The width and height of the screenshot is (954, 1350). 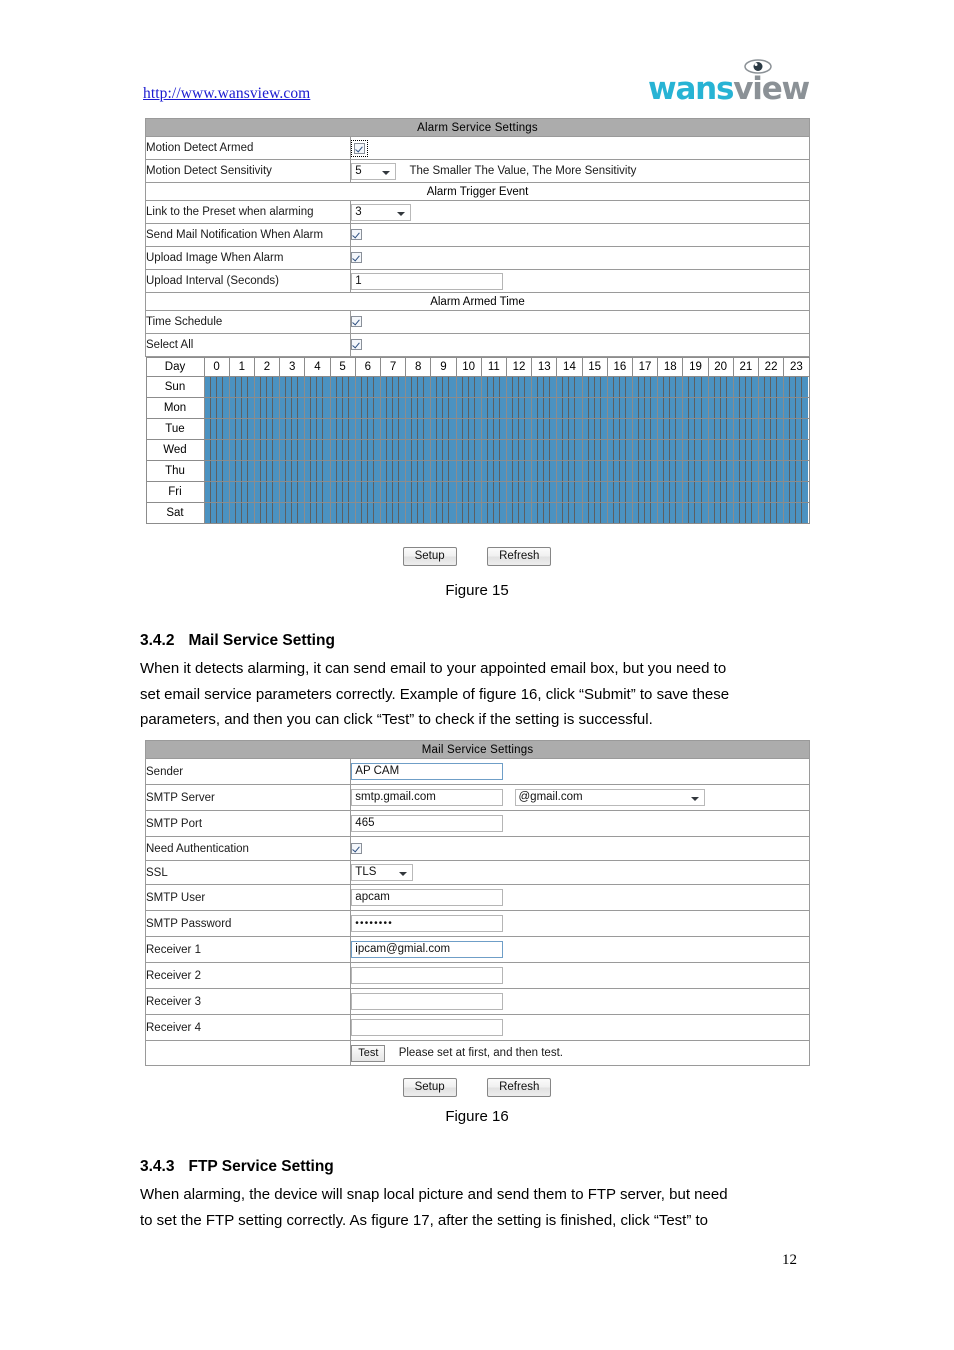 I want to click on site-url-link: http://www.wansview.com, so click(x=226, y=94).